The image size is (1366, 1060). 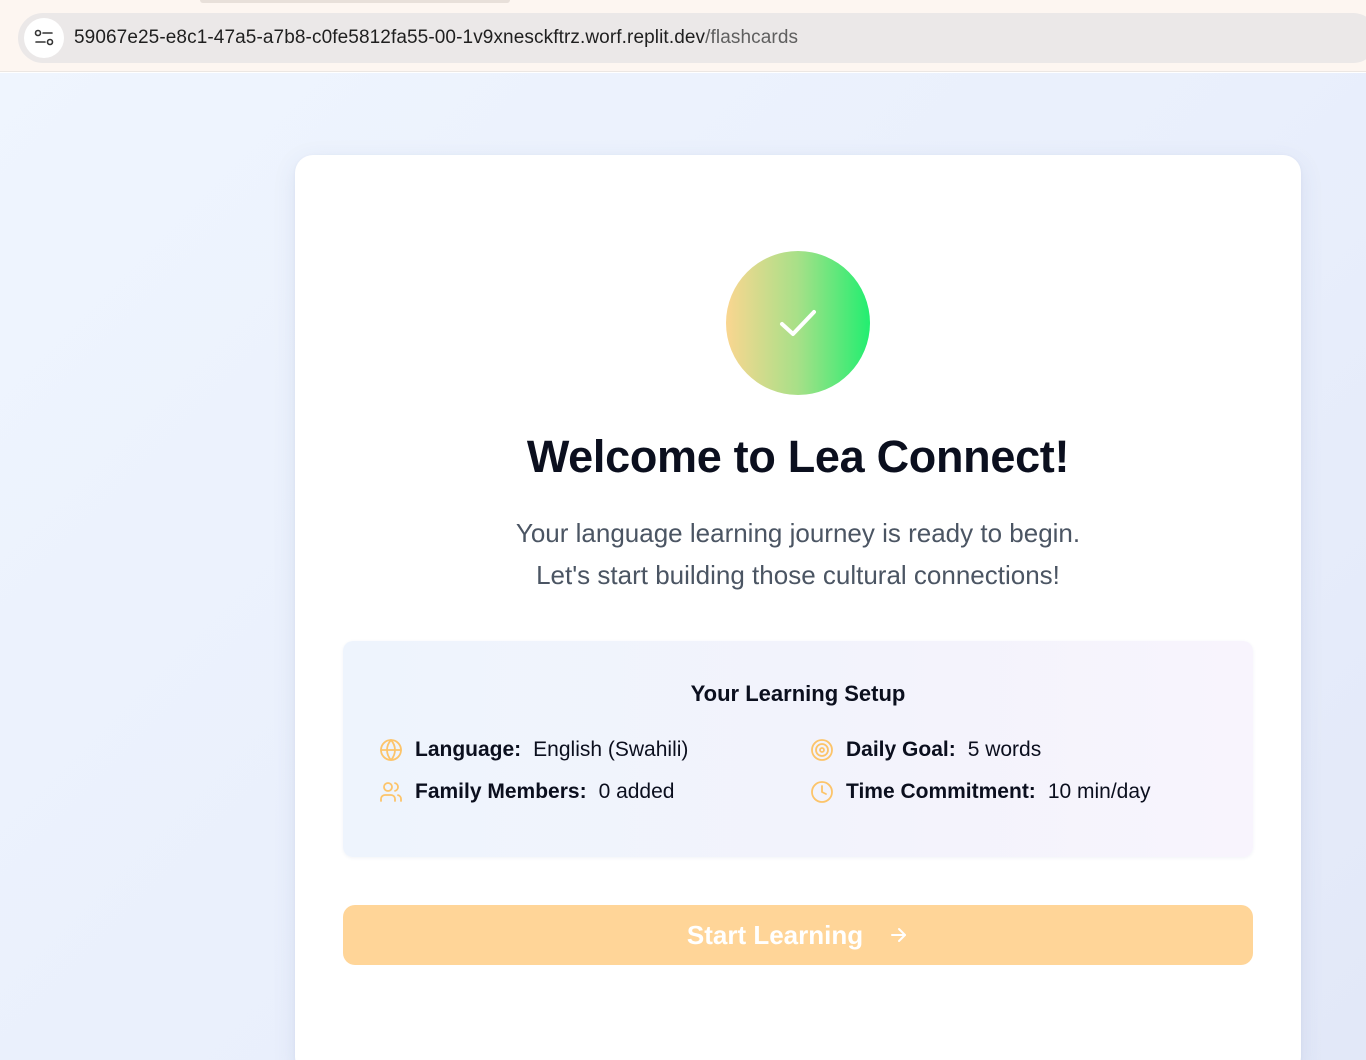 I want to click on language-value: English (Swahili), so click(x=611, y=749).